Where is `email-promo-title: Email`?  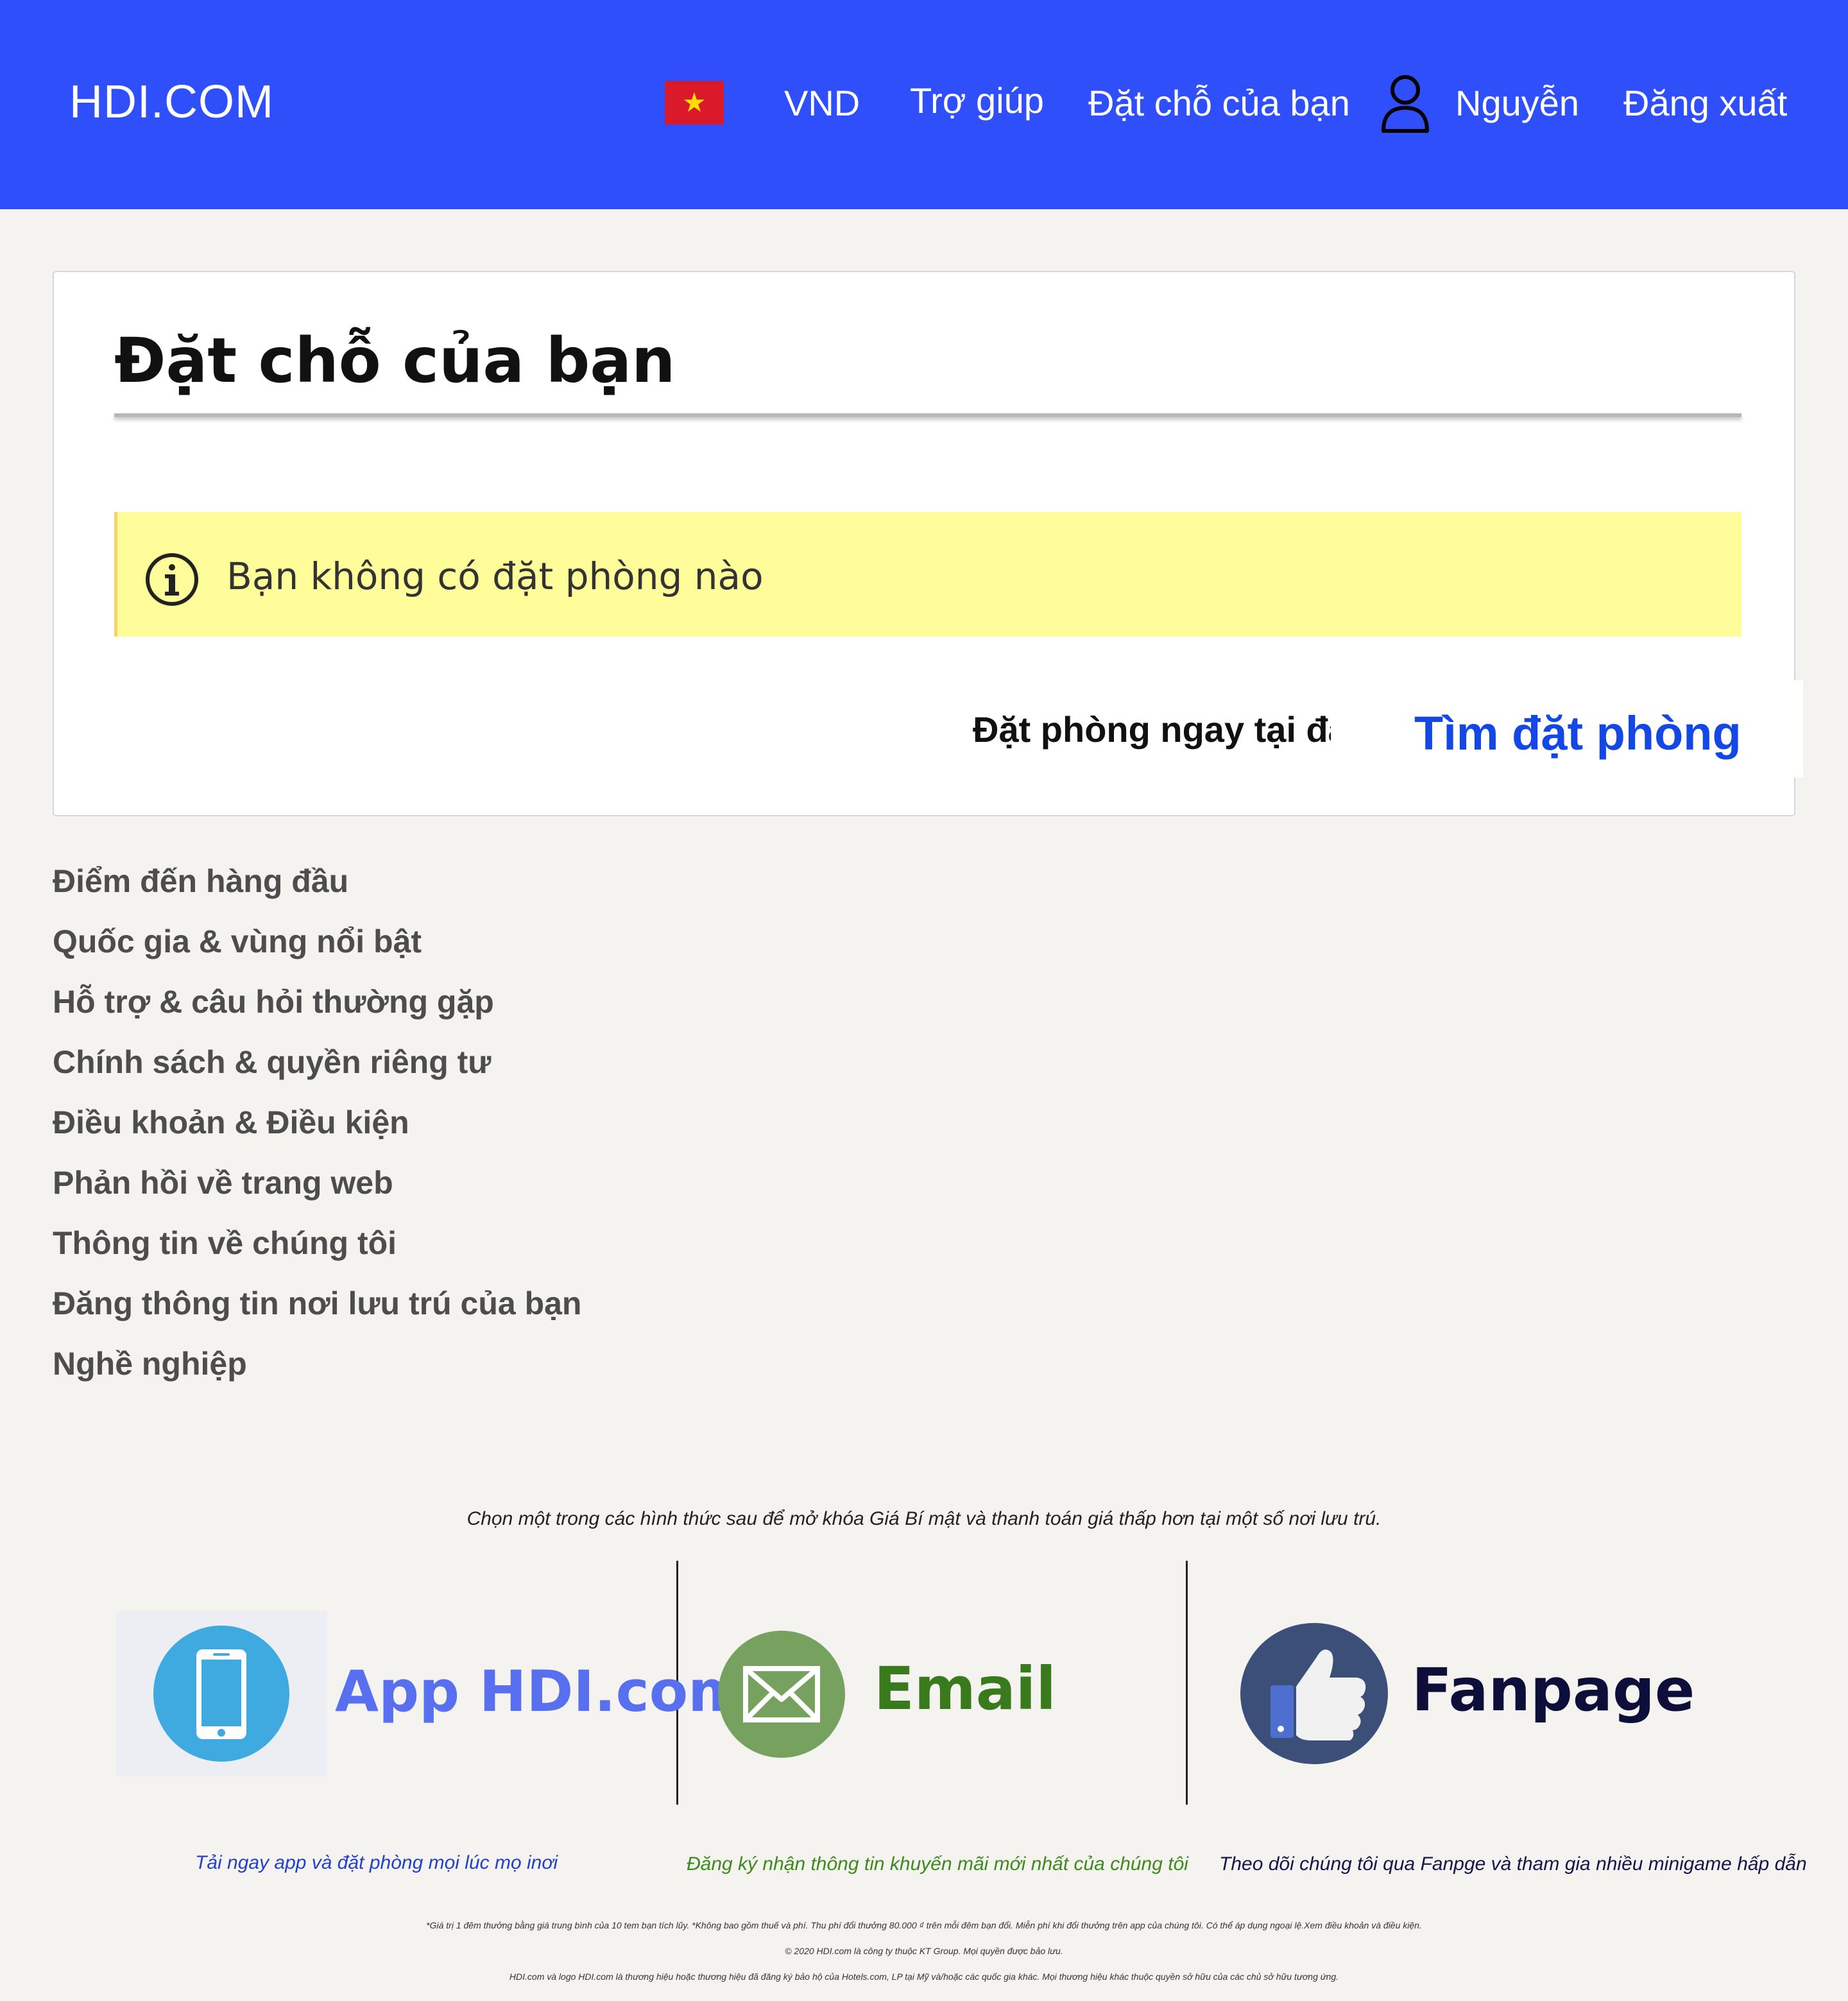 email-promo-title: Email is located at coordinates (965, 1688).